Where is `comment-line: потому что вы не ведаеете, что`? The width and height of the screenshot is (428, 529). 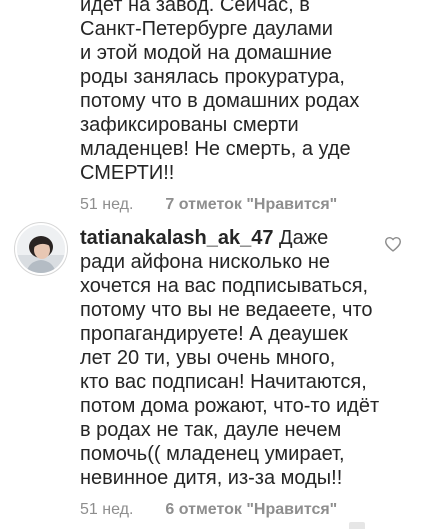
comment-line: потому что вы не ведаеете, что is located at coordinates (226, 310).